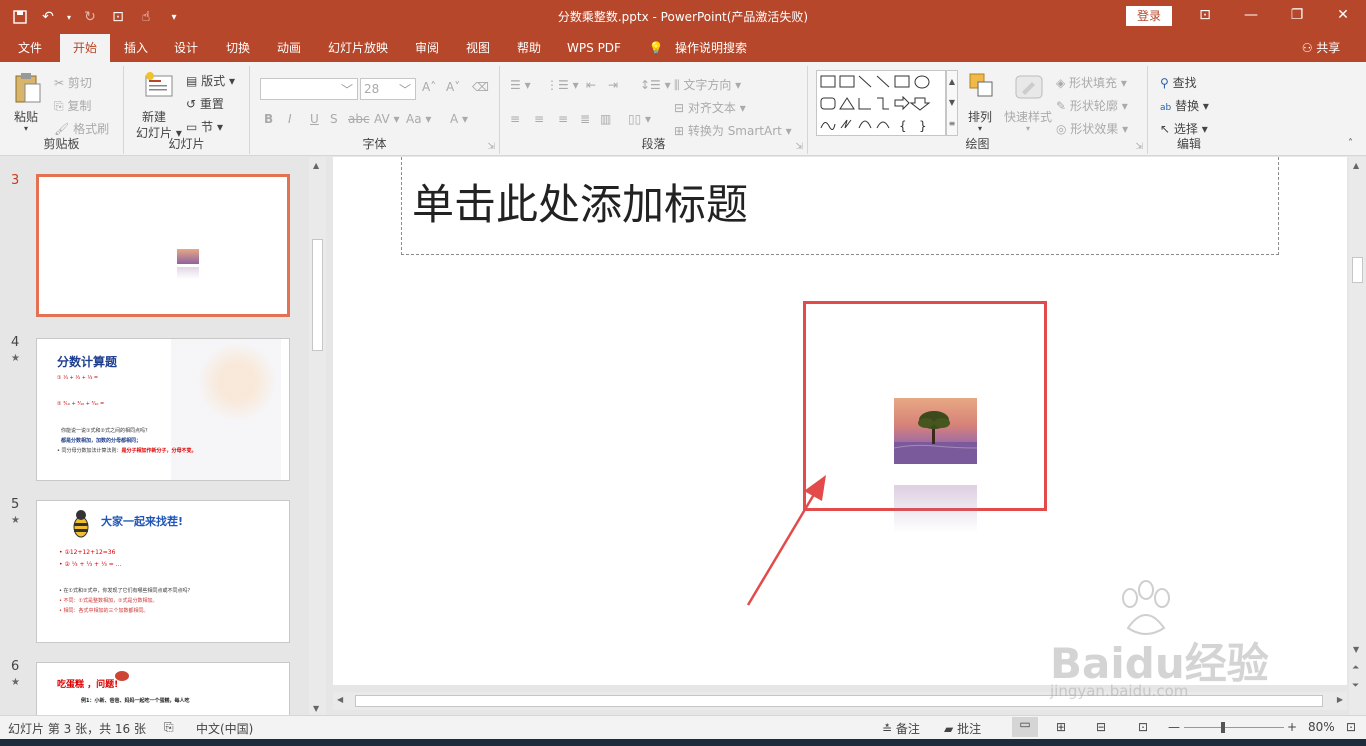 The height and width of the screenshot is (746, 1366). Describe the element at coordinates (205, 103) in the screenshot. I see `reset-button: ↺ 重置` at that location.